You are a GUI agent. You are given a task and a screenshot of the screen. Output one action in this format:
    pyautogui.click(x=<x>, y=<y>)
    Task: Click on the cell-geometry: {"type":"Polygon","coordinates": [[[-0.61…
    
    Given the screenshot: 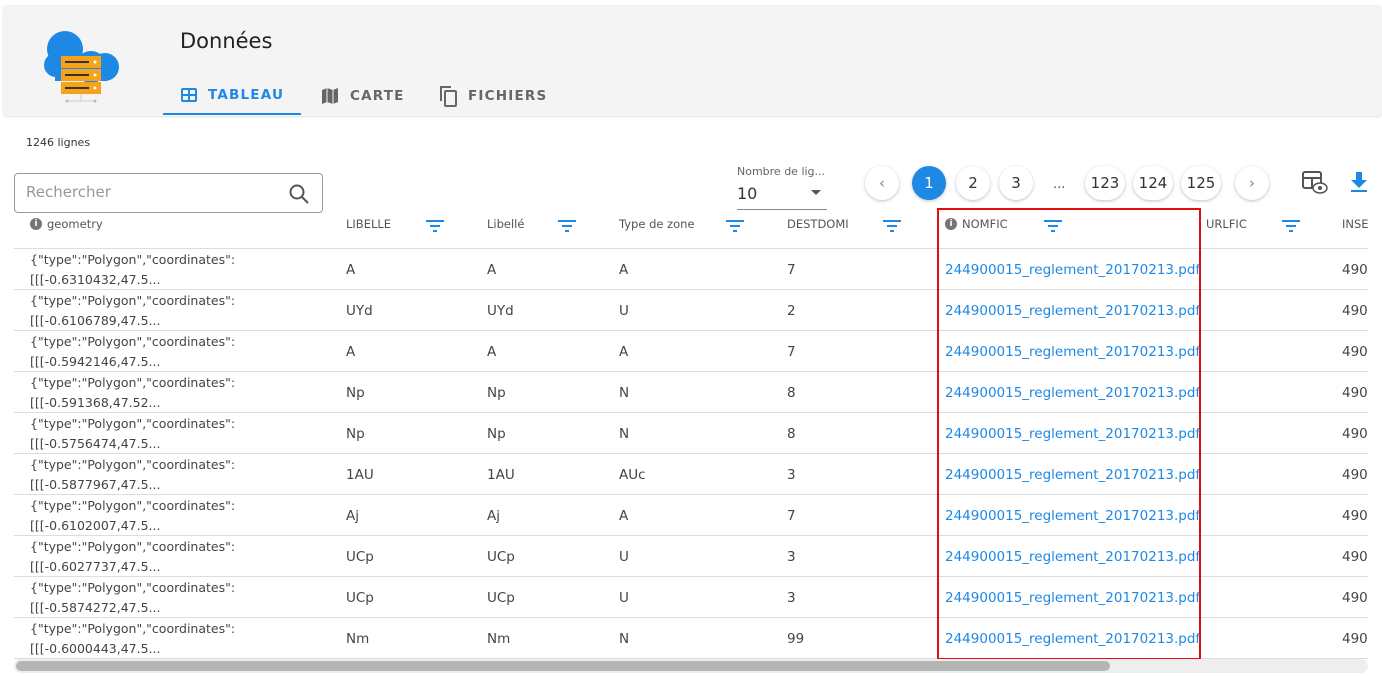 What is the action you would take?
    pyautogui.click(x=132, y=515)
    